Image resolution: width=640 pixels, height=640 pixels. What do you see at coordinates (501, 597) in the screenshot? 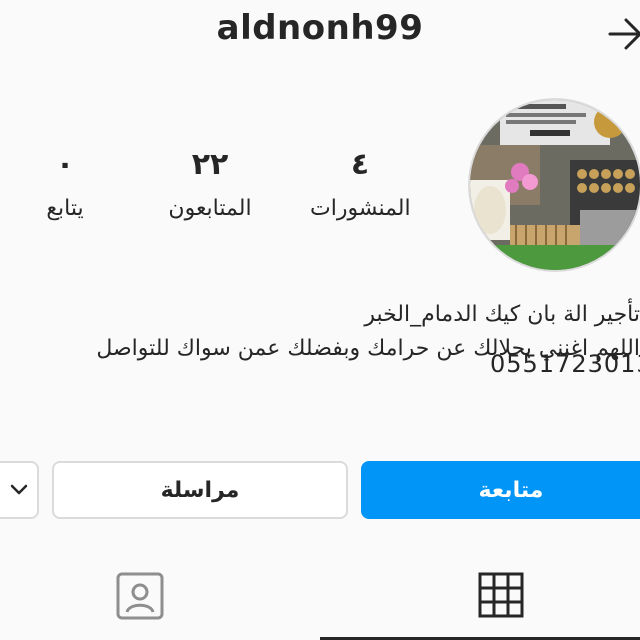
I see `grid-icon` at bounding box center [501, 597].